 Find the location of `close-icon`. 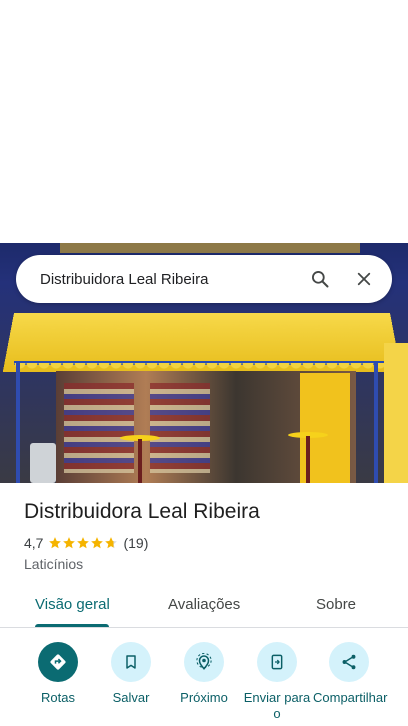

close-icon is located at coordinates (364, 279).